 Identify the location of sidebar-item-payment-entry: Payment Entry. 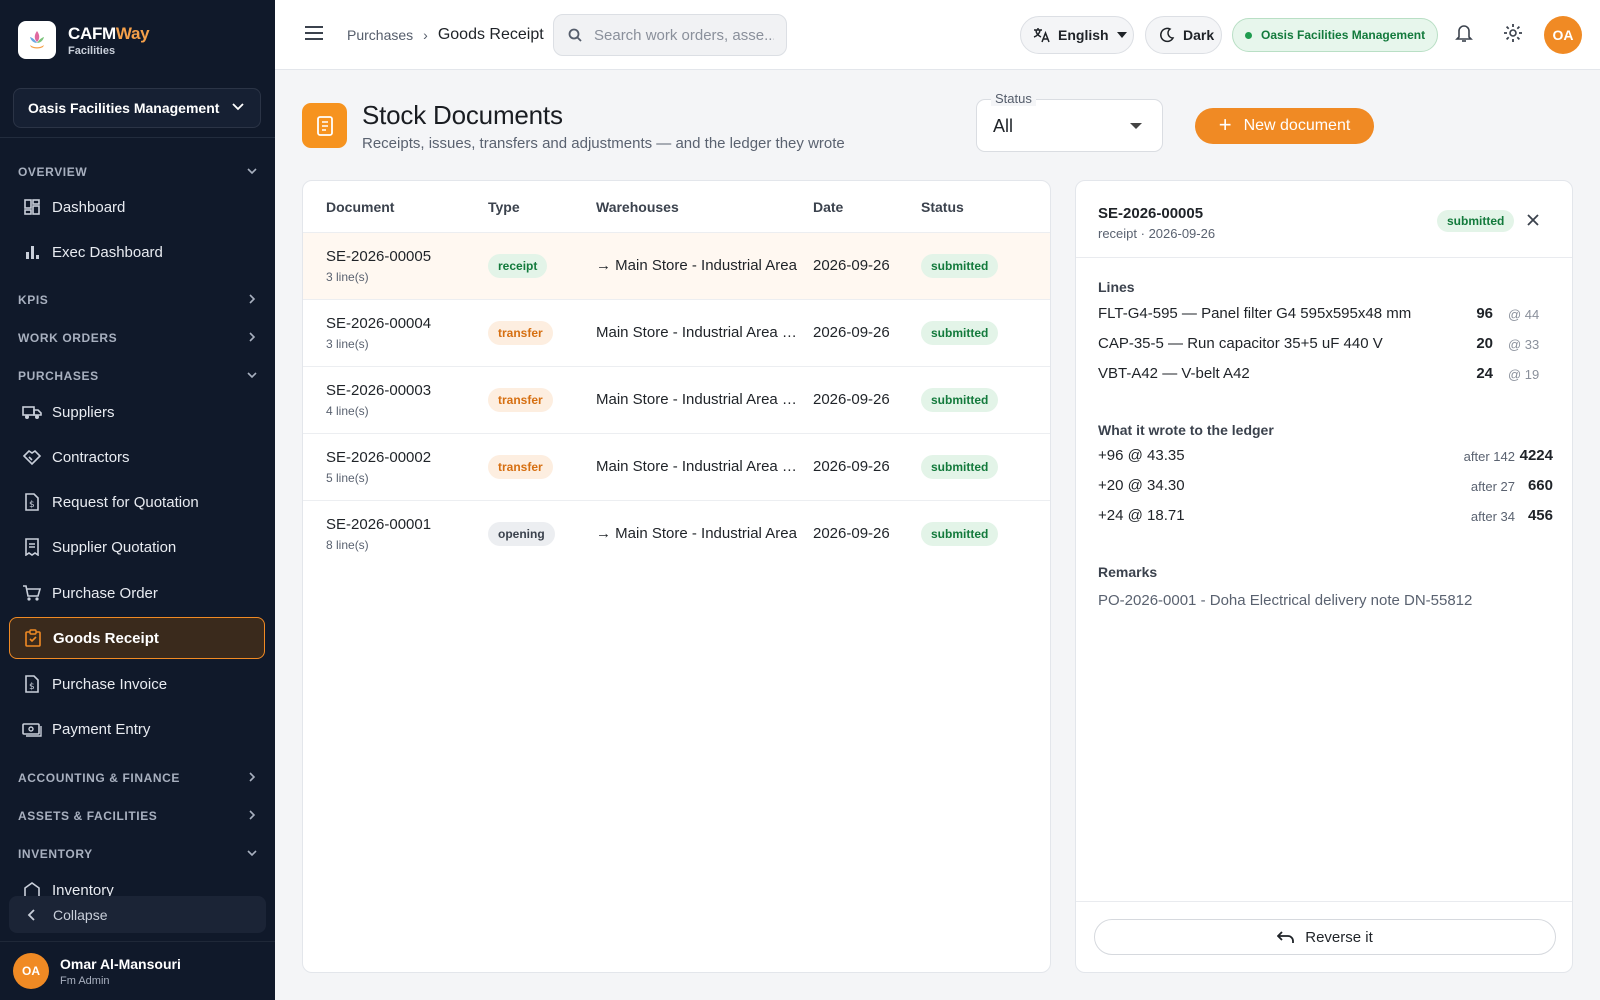
(137, 729).